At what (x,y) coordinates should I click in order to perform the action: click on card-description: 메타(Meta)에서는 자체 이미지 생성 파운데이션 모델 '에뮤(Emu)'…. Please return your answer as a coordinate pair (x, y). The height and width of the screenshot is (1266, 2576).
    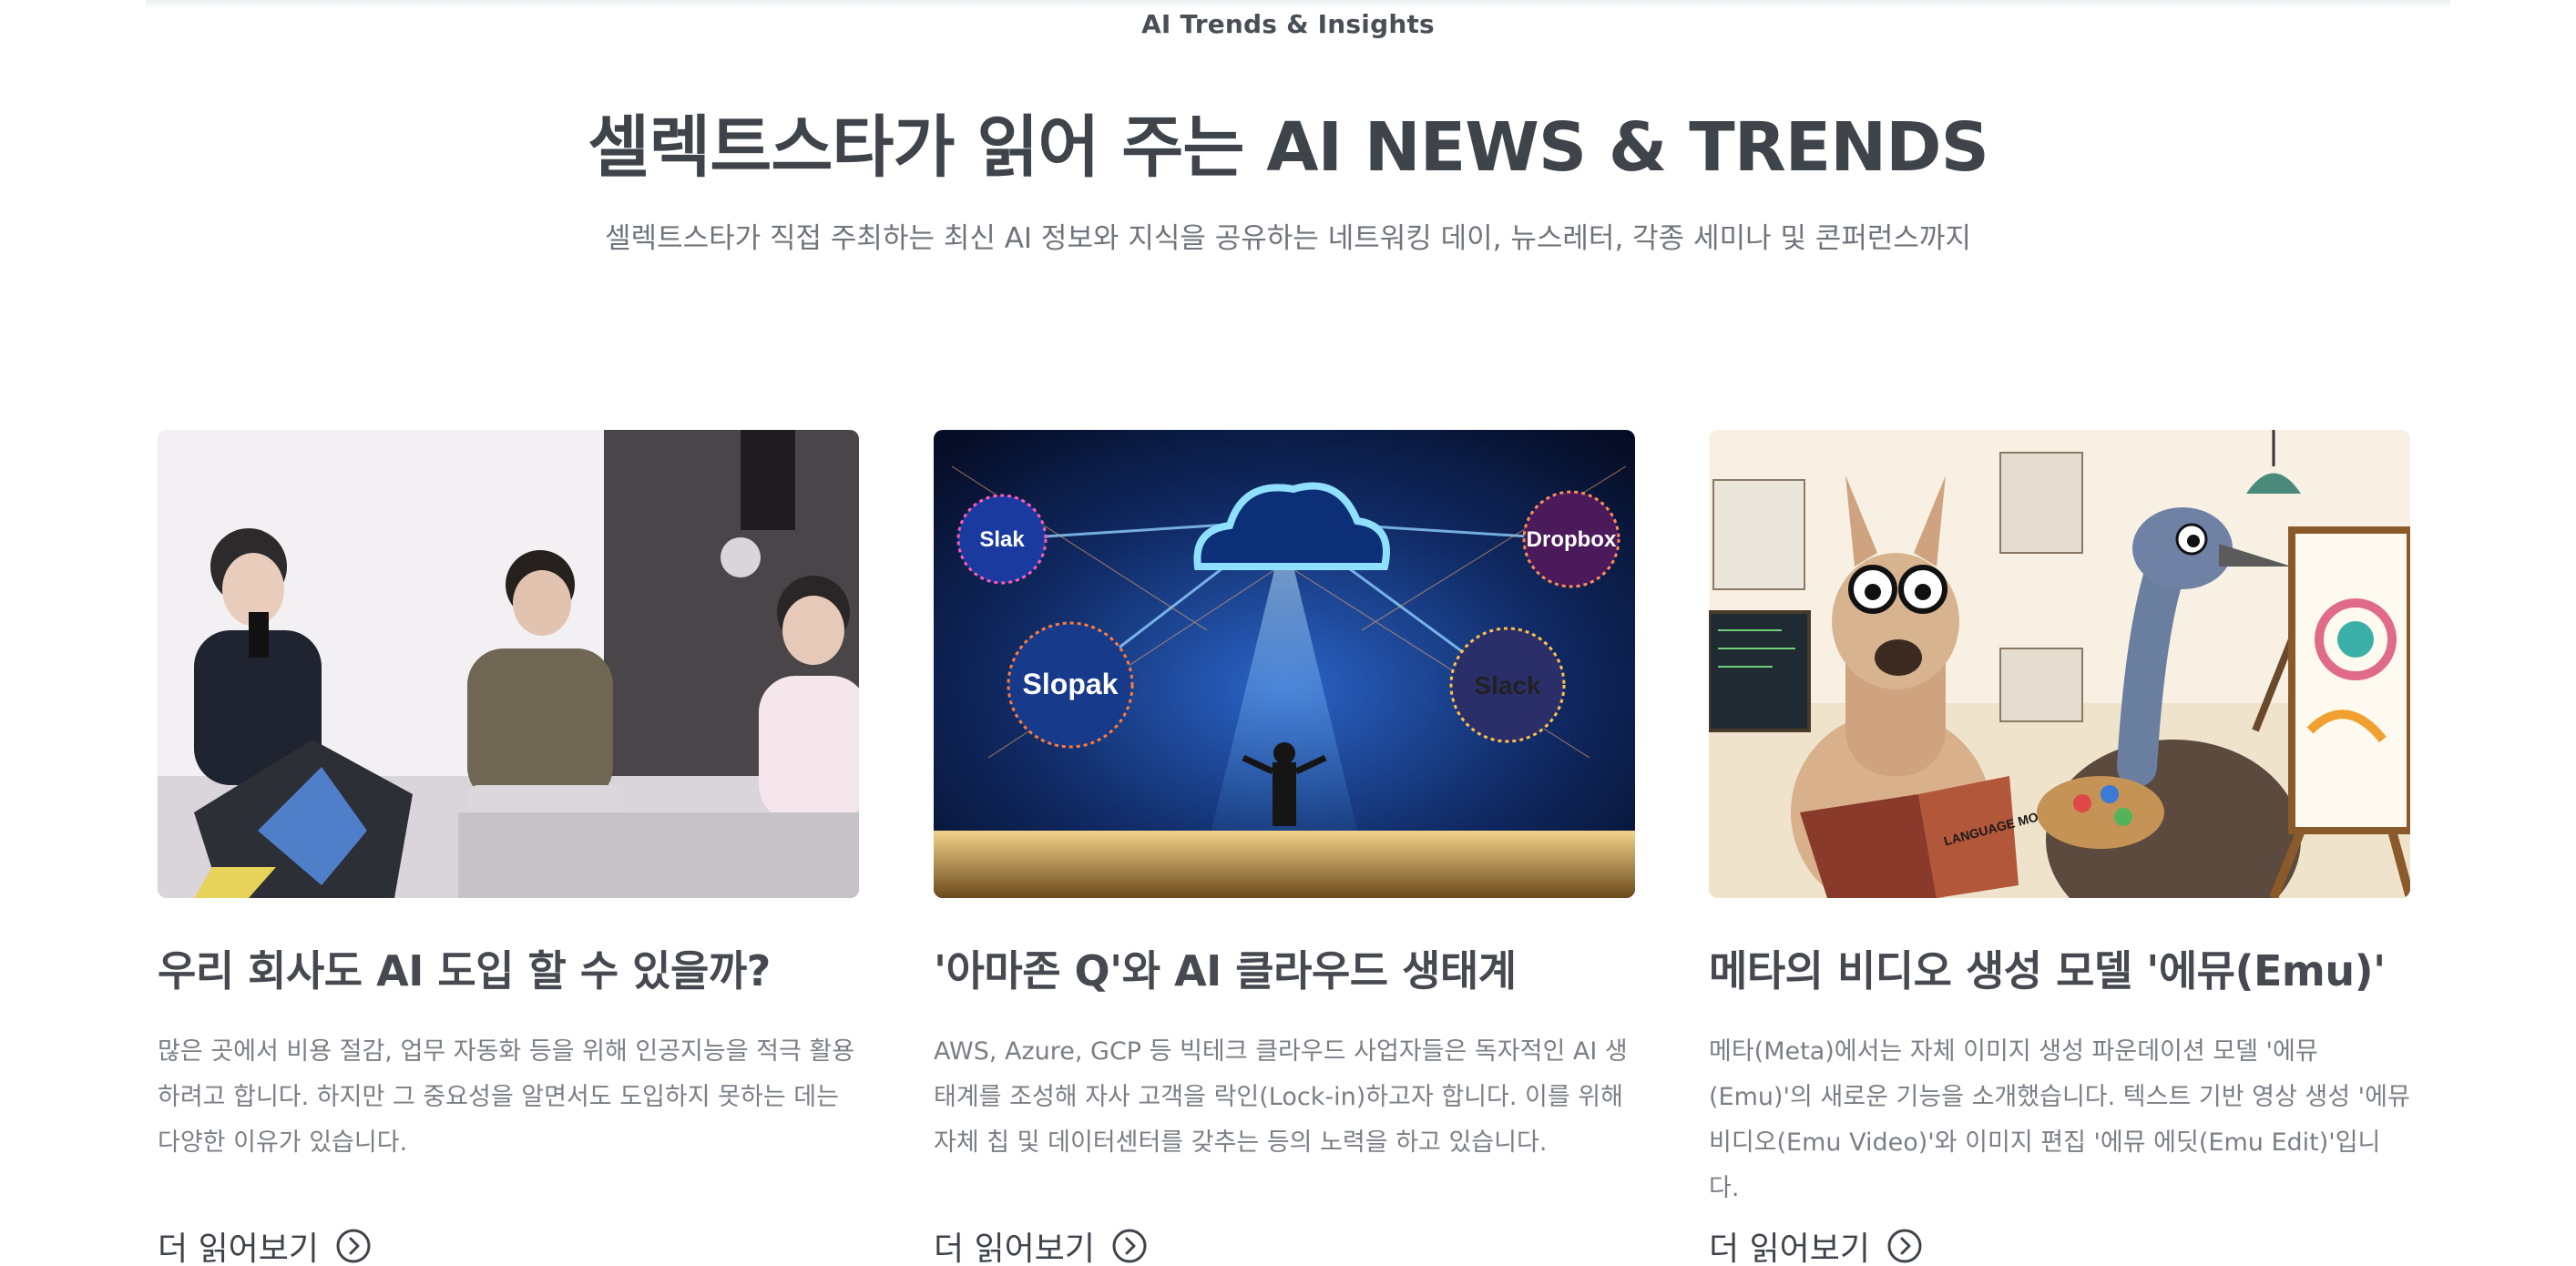
    Looking at the image, I should click on (2059, 1119).